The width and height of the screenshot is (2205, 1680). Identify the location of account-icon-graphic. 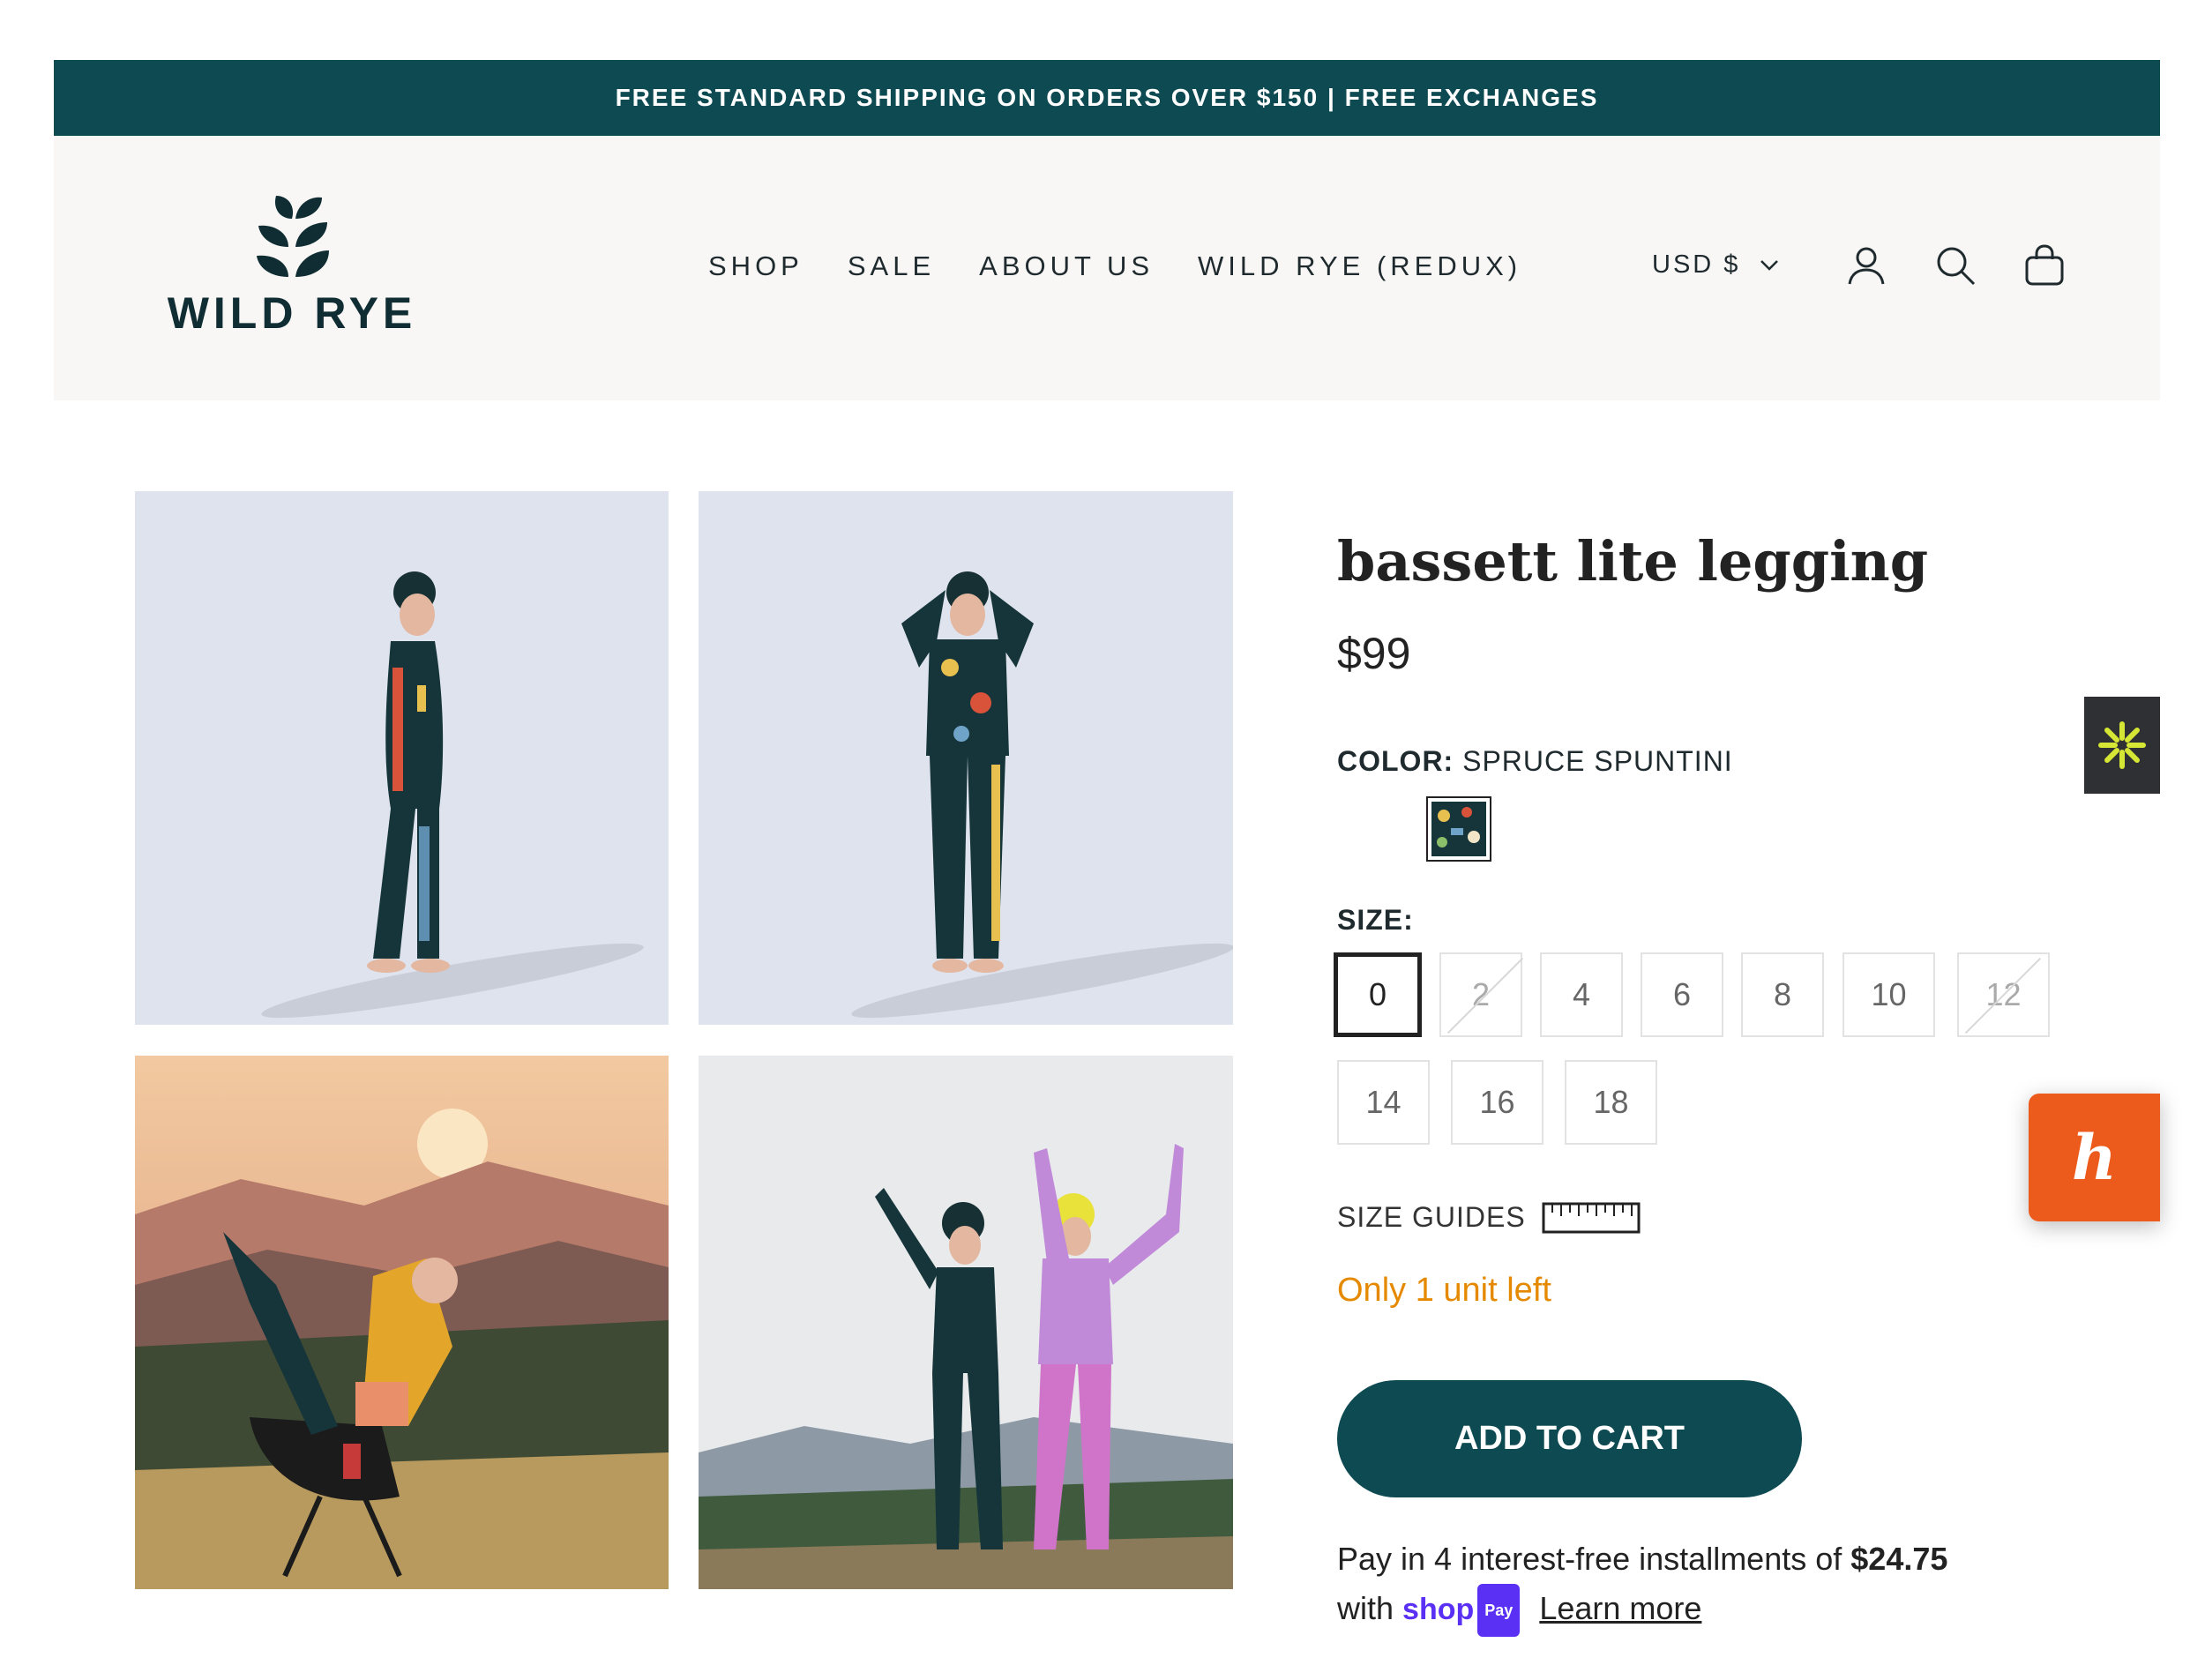
(1866, 266).